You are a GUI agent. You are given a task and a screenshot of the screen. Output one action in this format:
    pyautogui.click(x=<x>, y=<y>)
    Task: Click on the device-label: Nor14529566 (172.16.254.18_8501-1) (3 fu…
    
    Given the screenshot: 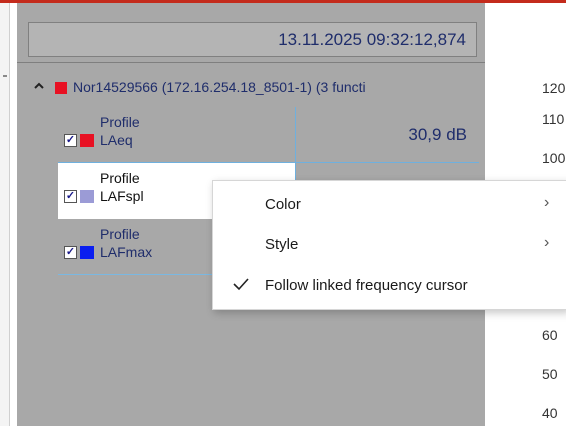 What is the action you would take?
    pyautogui.click(x=219, y=87)
    